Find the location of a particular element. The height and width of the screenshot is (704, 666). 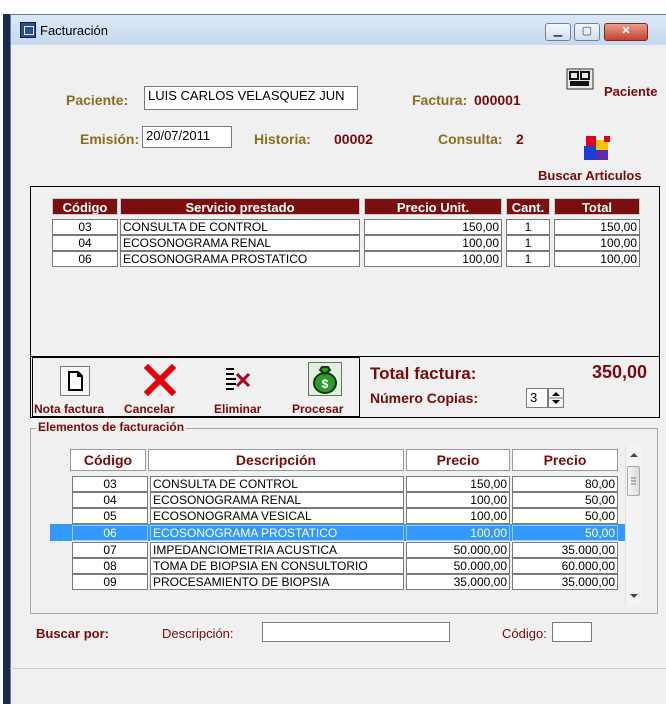

copias-spinner is located at coordinates (556, 398).